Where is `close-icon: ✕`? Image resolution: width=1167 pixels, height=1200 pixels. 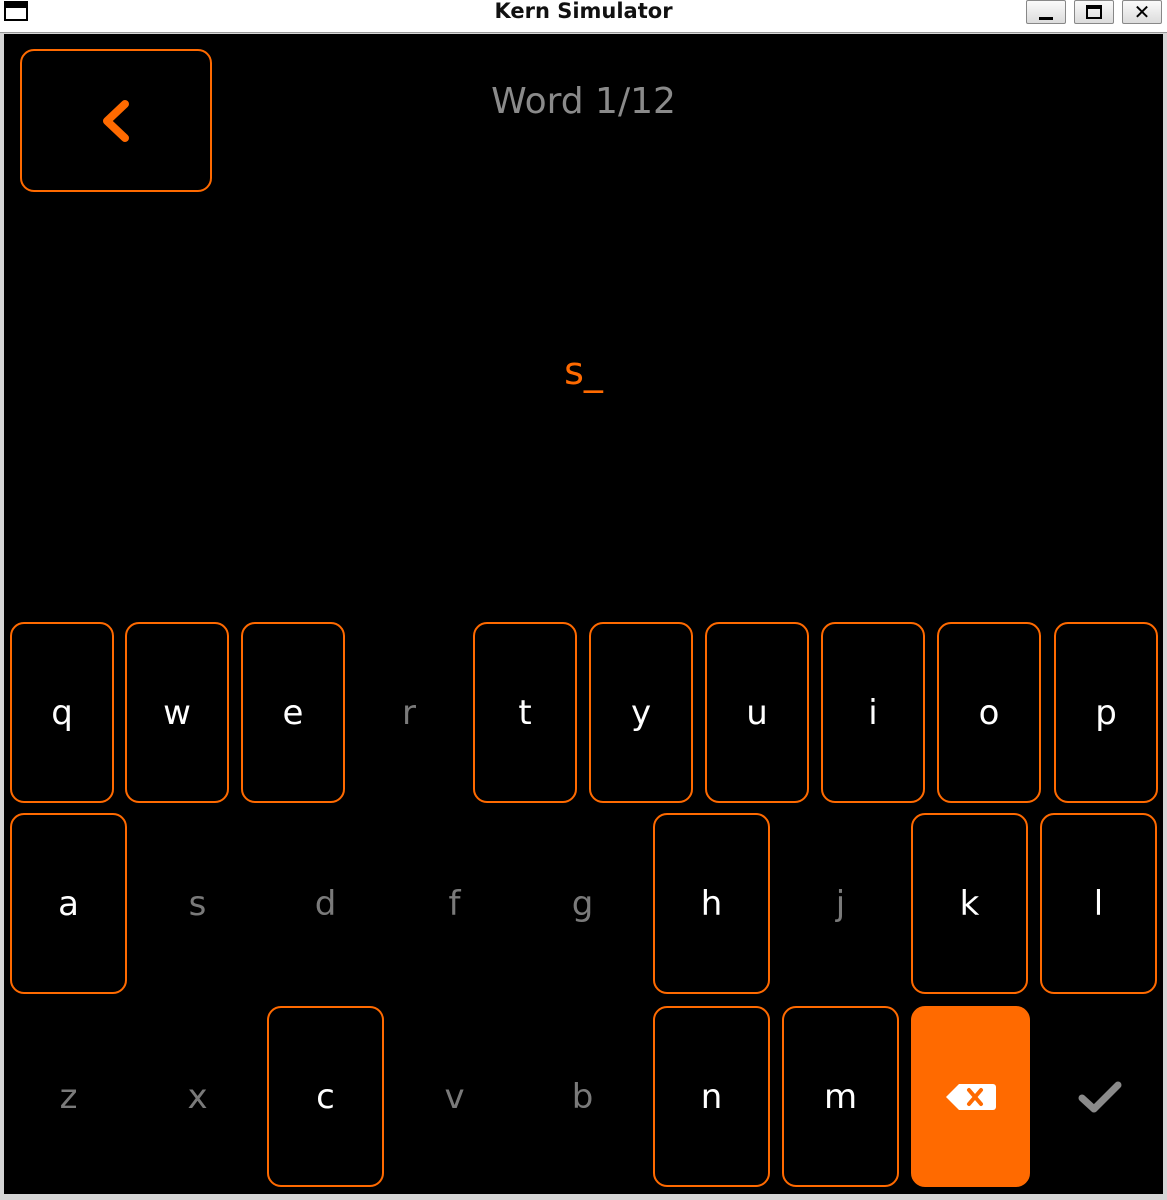 close-icon: ✕ is located at coordinates (1142, 12).